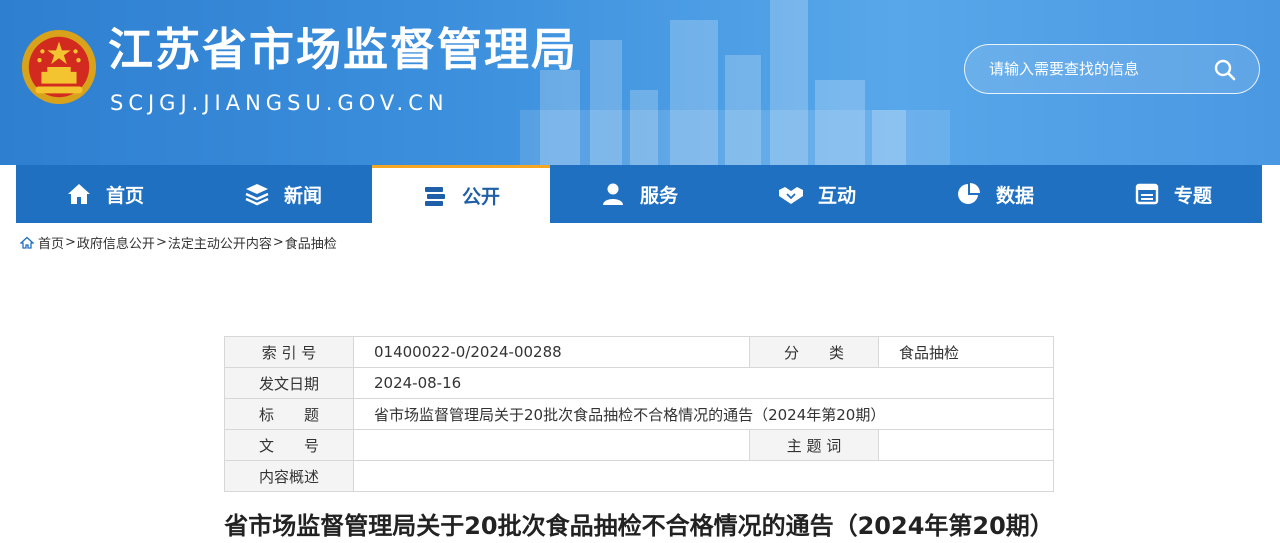 The height and width of the screenshot is (543, 1280). I want to click on nav-label: 首页, so click(124, 195).